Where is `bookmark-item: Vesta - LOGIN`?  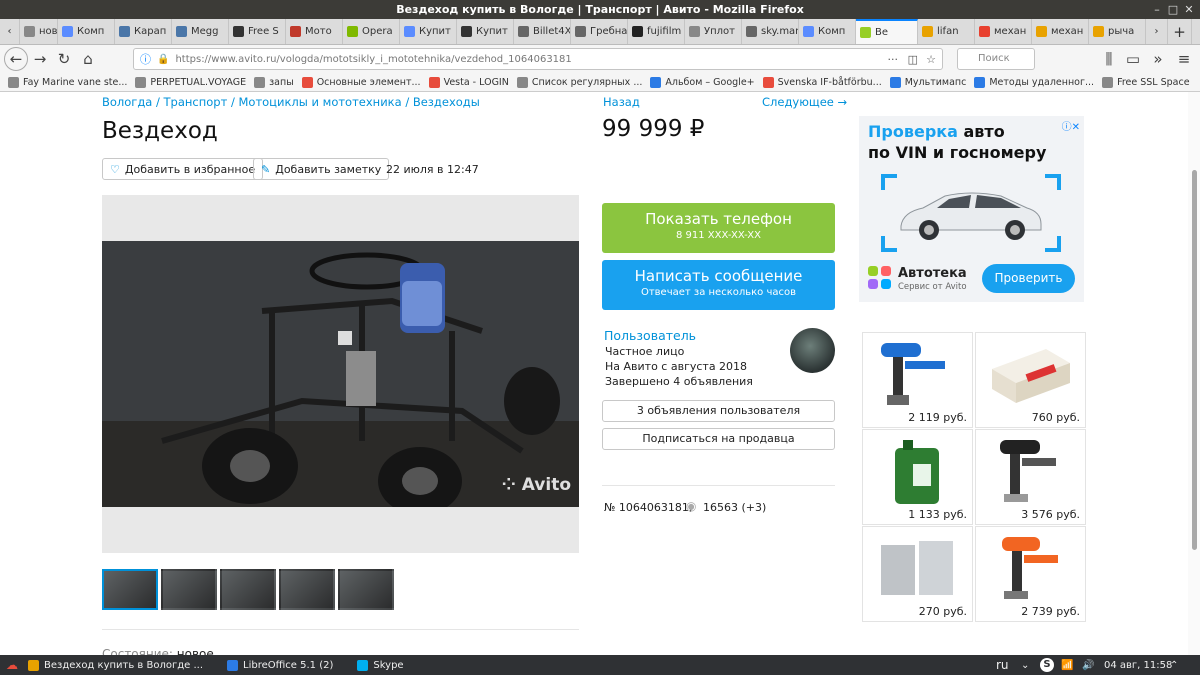
bookmark-item: Vesta - LOGIN is located at coordinates (468, 82).